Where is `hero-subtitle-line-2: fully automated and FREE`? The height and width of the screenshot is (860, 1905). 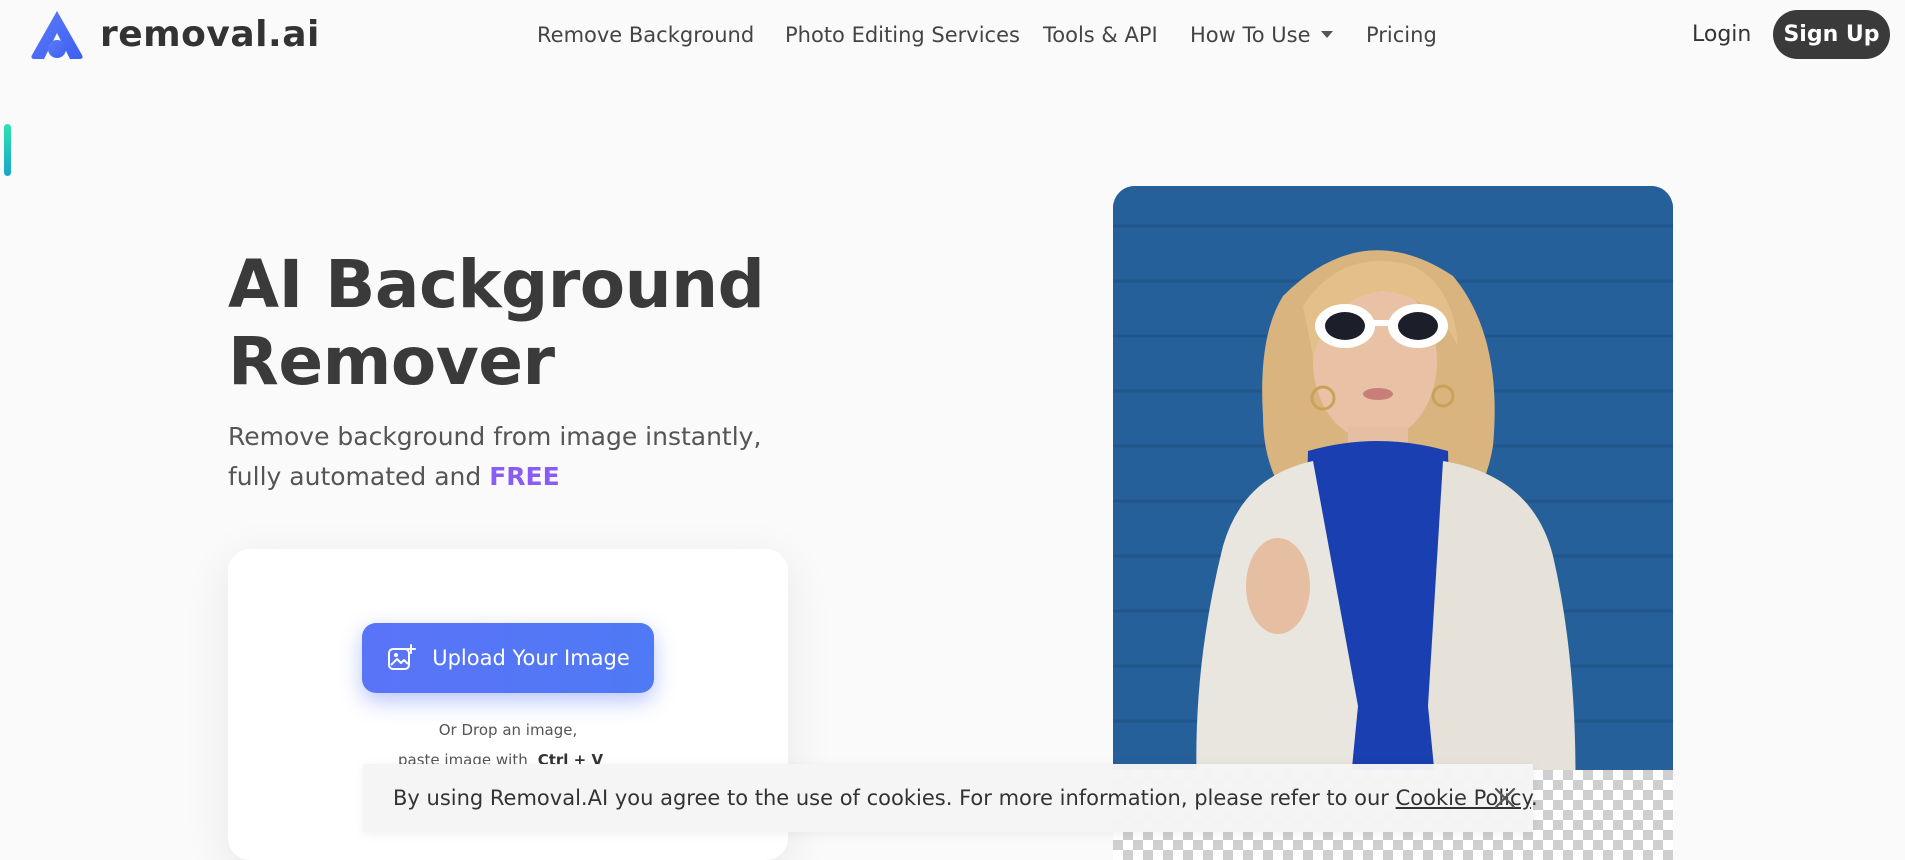 hero-subtitle-line-2: fully automated and FREE is located at coordinates (538, 477).